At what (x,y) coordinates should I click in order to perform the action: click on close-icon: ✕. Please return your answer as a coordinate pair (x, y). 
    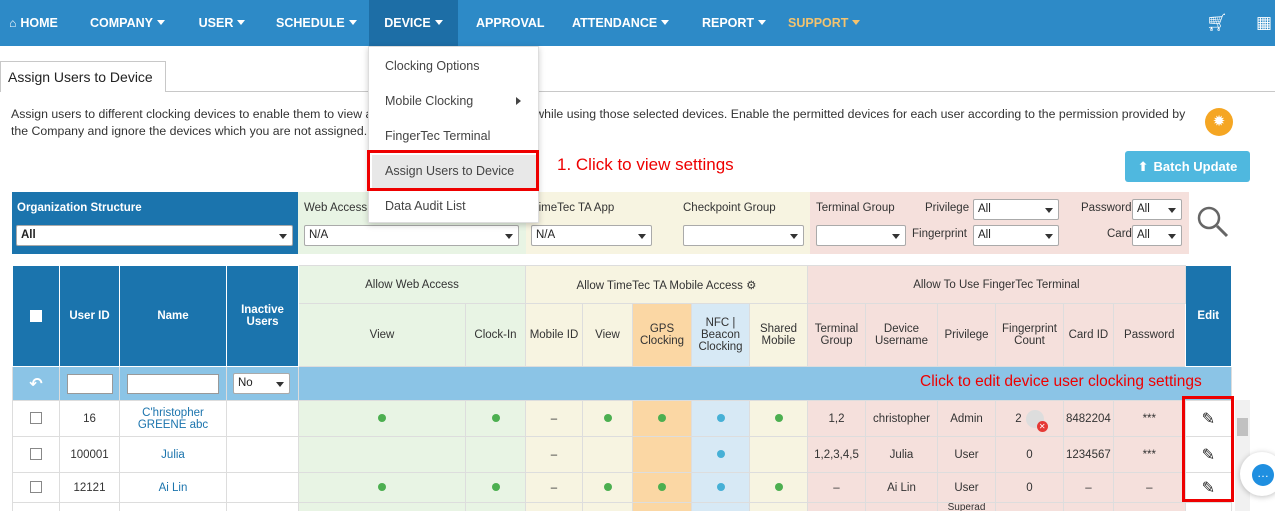
    Looking at the image, I should click on (1042, 426).